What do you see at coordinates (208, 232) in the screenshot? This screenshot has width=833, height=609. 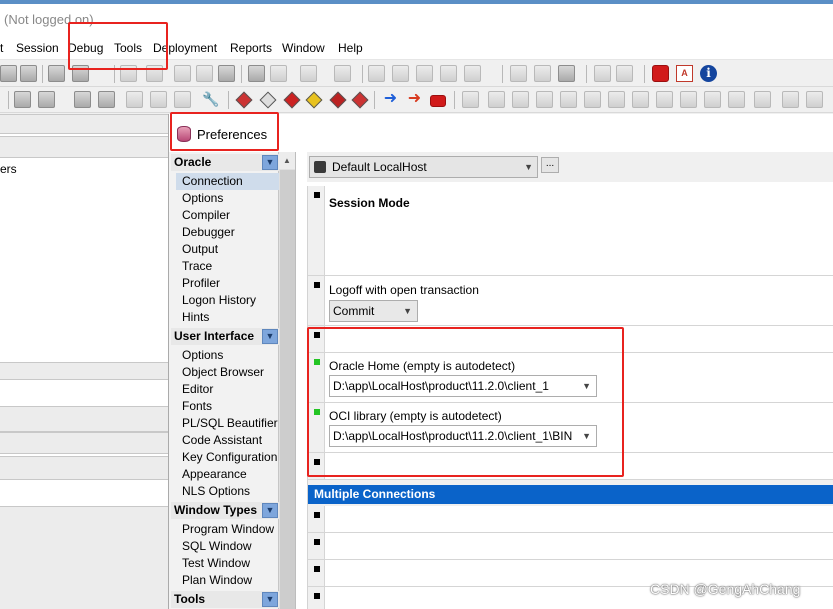 I see `category-item-debugger: Debugger` at bounding box center [208, 232].